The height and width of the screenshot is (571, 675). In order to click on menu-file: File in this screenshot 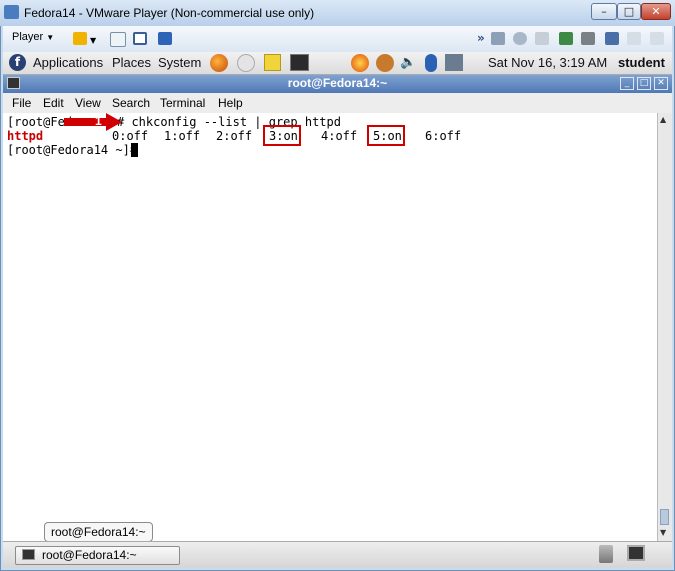, I will do `click(21, 103)`.